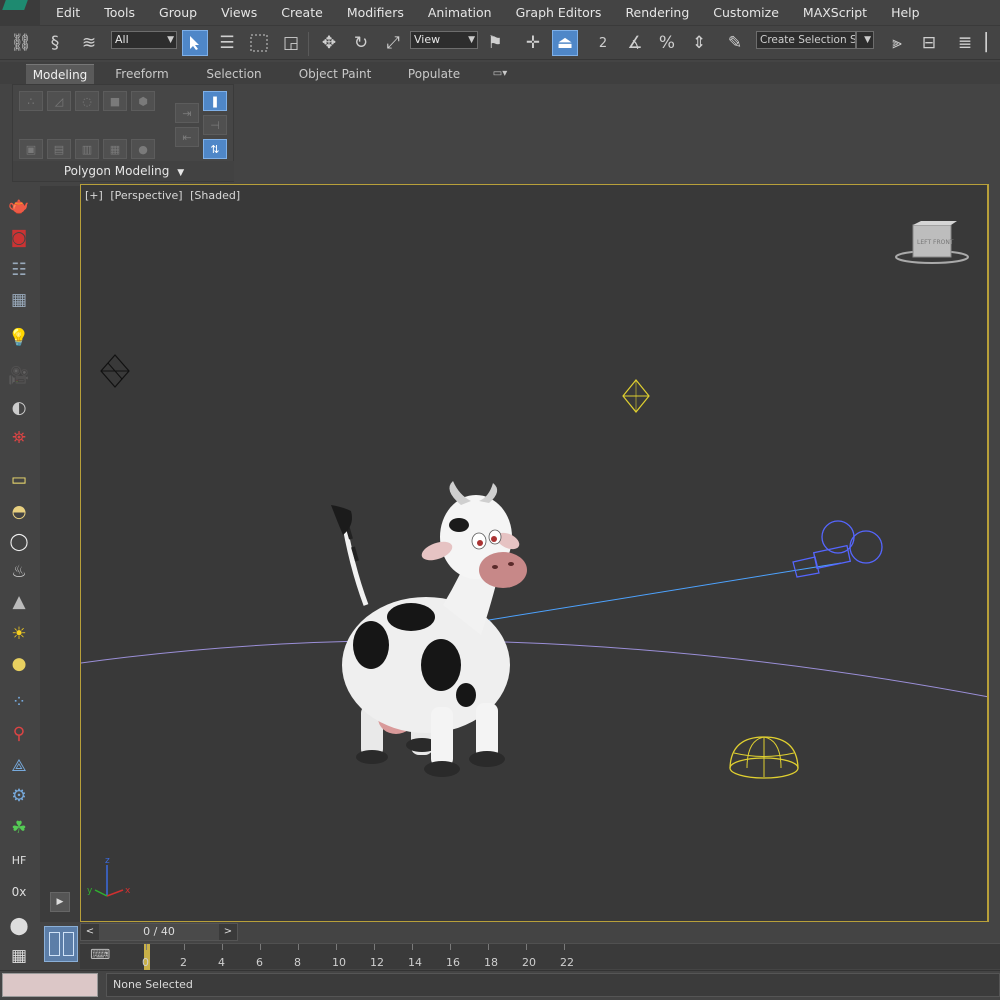 This screenshot has height=1000, width=1000. What do you see at coordinates (559, 13) in the screenshot?
I see `menu-graph-editors: Graph Editors` at bounding box center [559, 13].